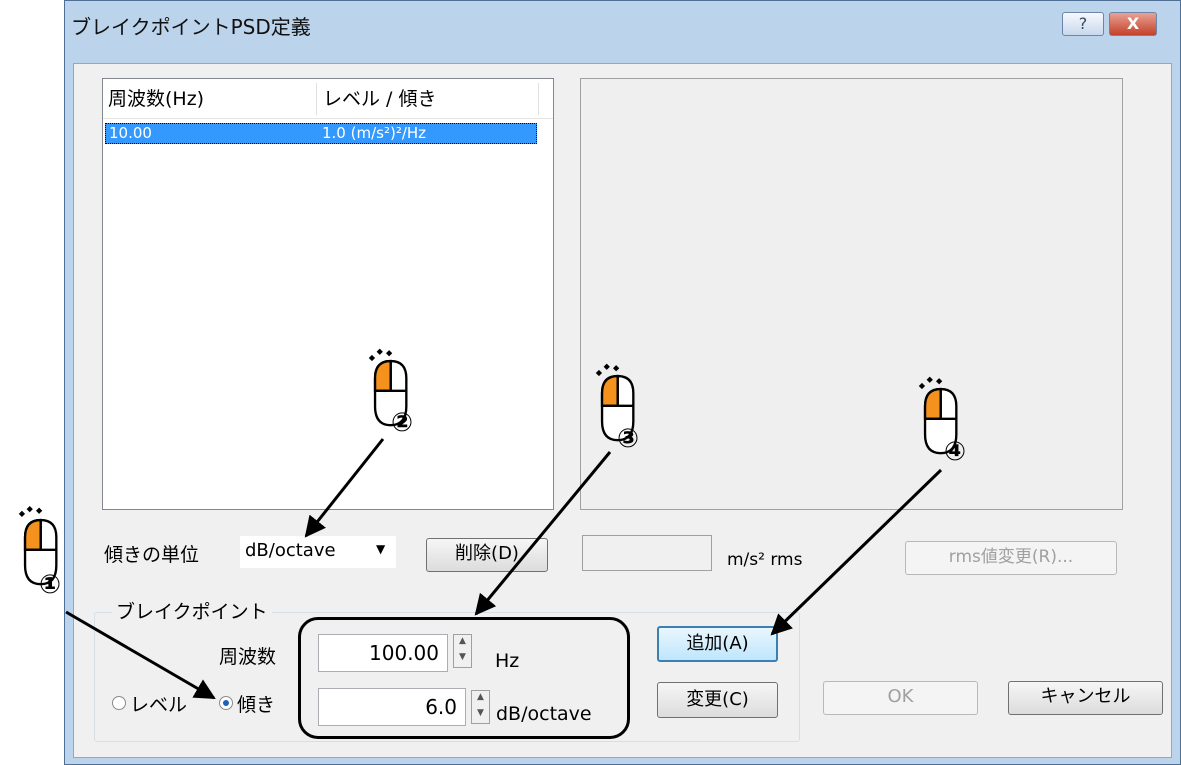  I want to click on annotation-number: ③, so click(627, 439).